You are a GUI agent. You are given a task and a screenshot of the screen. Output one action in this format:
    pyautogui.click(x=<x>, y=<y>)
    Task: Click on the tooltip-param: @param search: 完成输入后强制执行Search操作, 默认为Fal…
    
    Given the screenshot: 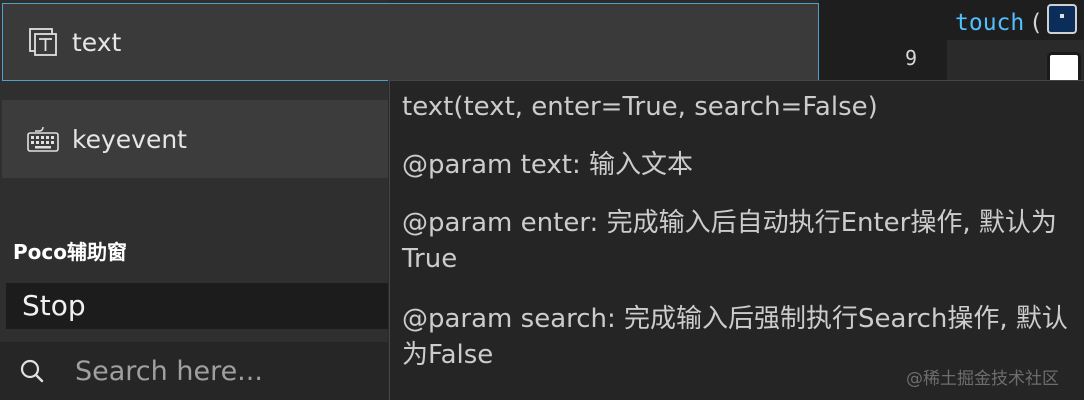 What is the action you would take?
    pyautogui.click(x=735, y=337)
    